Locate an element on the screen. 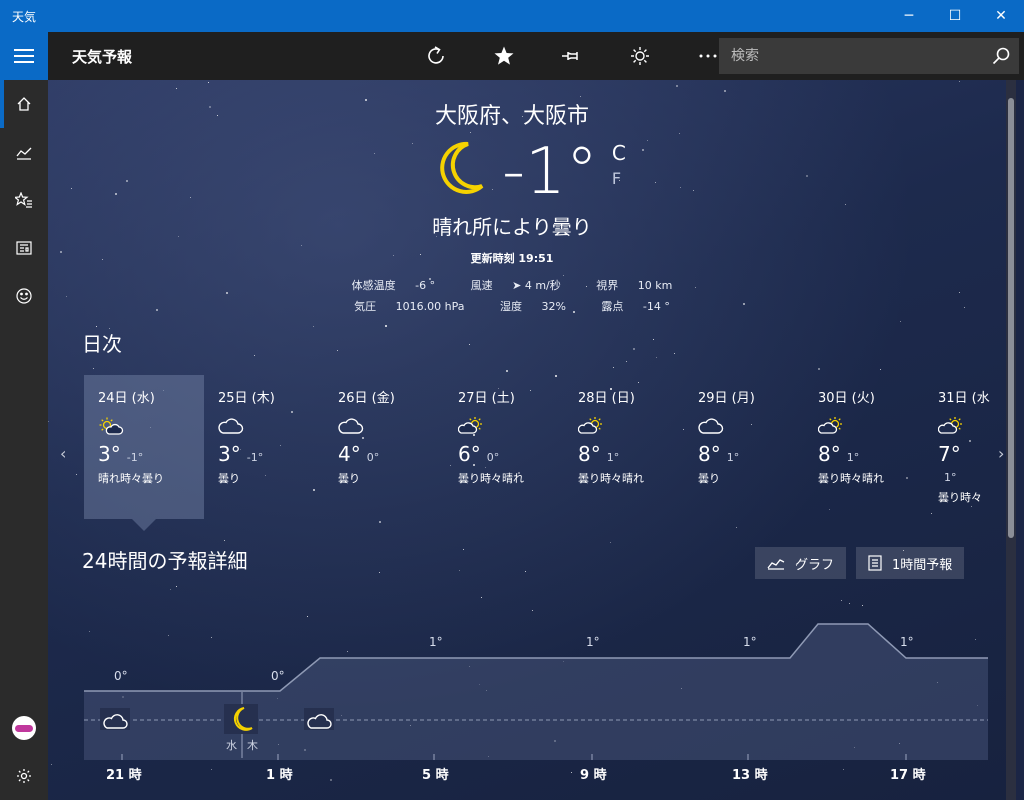 This screenshot has width=1024, height=800. scrollbar-thumb is located at coordinates (1011, 318).